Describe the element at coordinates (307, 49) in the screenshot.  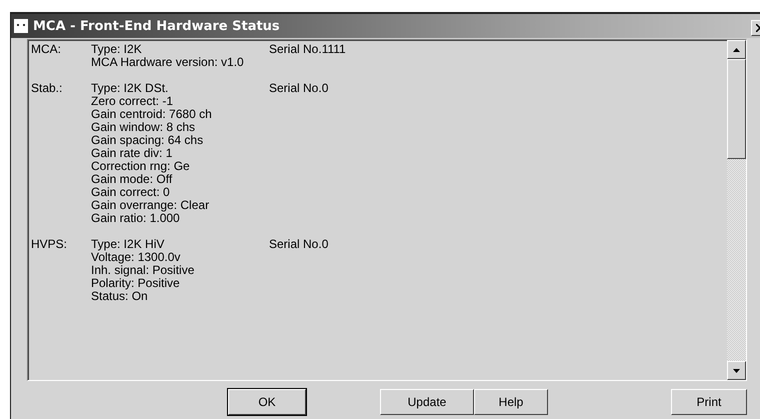
I see `serial-text: Serial No.1111` at that location.